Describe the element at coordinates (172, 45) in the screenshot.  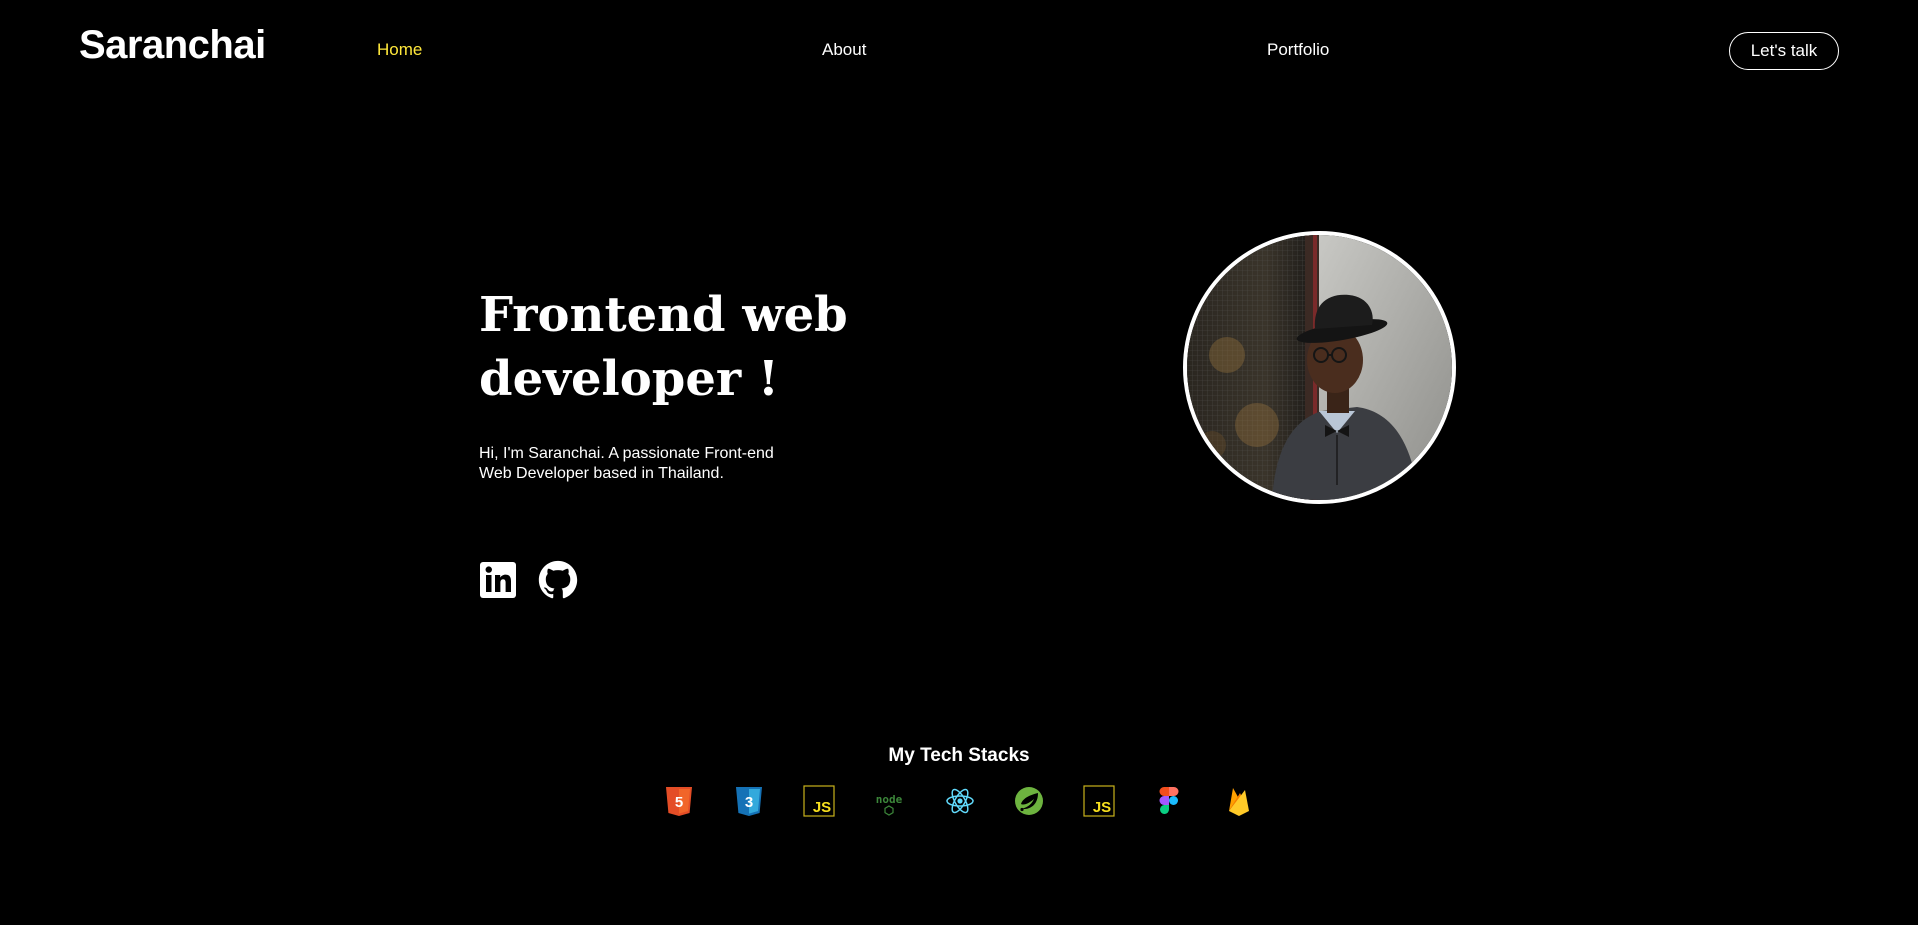
I see `brand-logo: Saranchai` at that location.